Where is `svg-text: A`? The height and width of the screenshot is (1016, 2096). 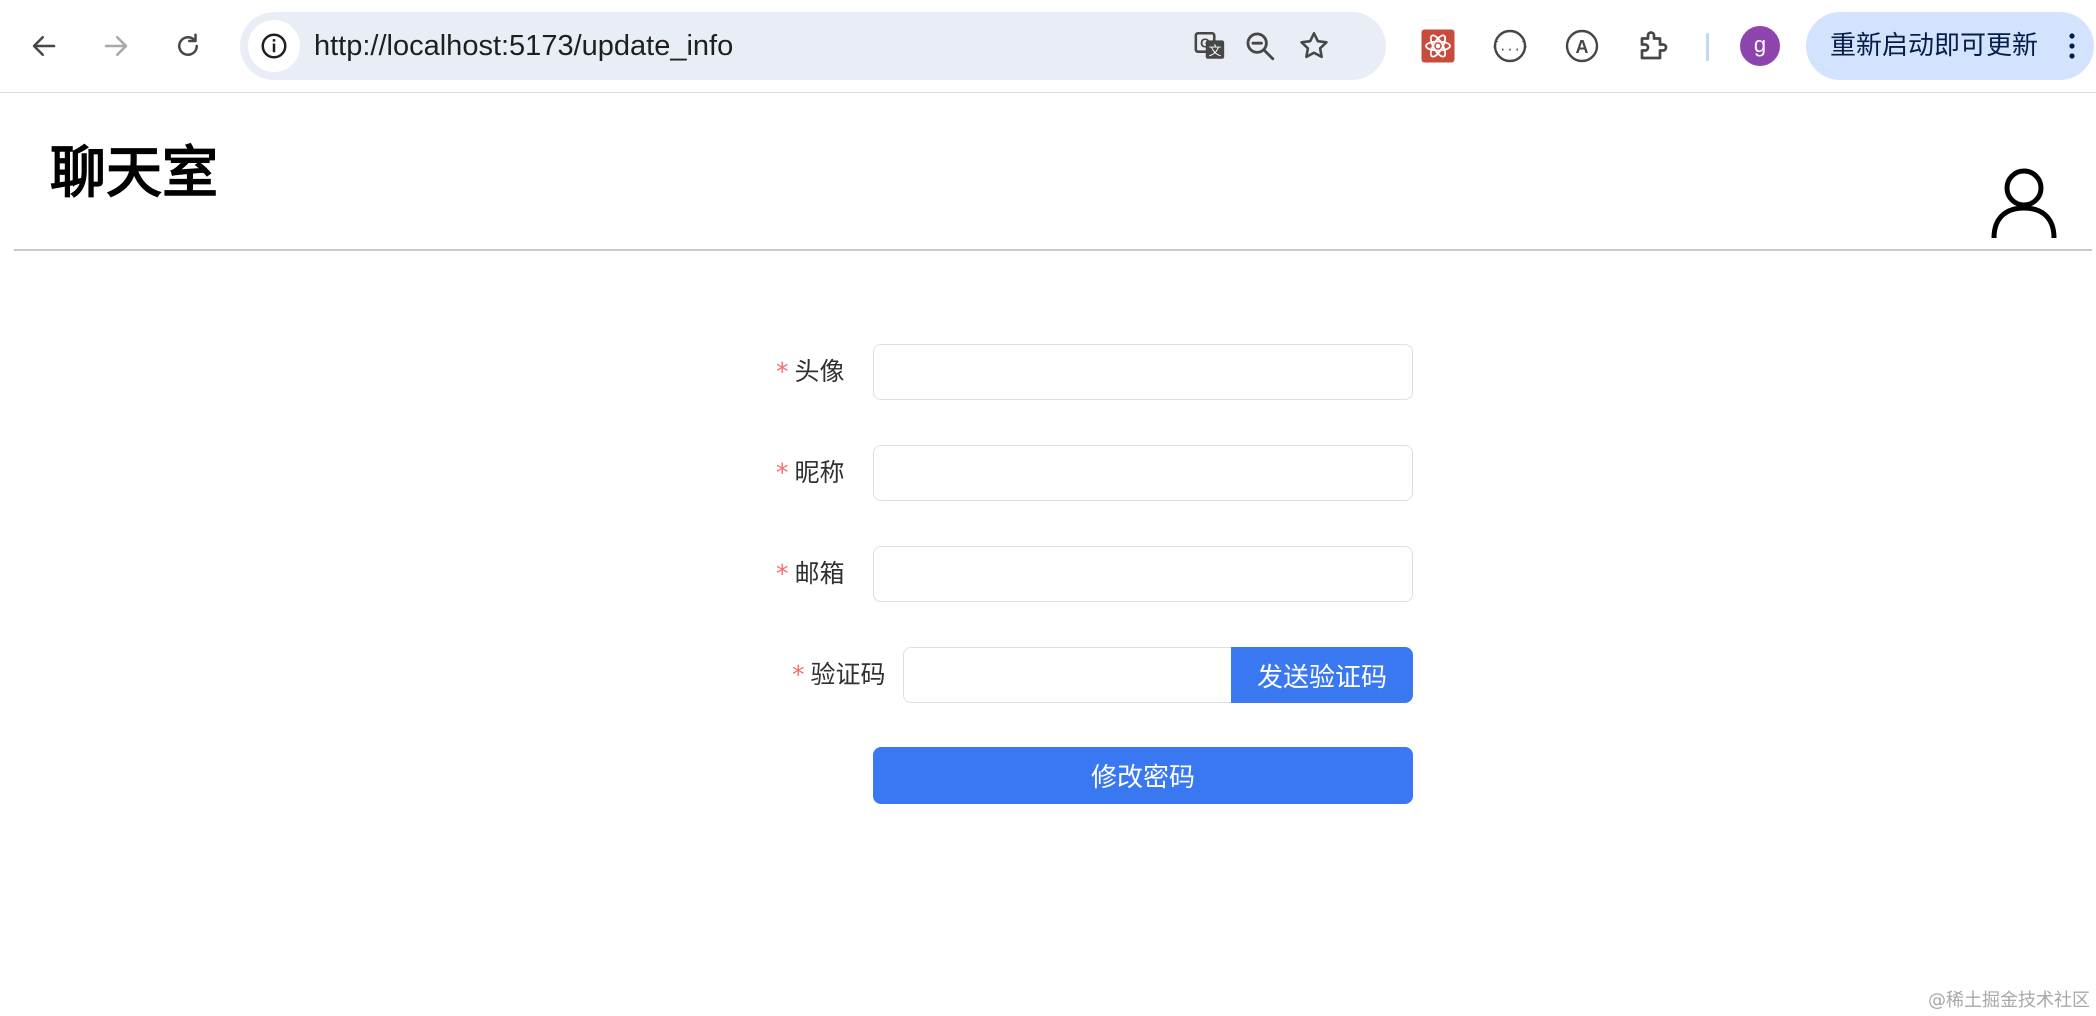
svg-text: A is located at coordinates (1582, 47).